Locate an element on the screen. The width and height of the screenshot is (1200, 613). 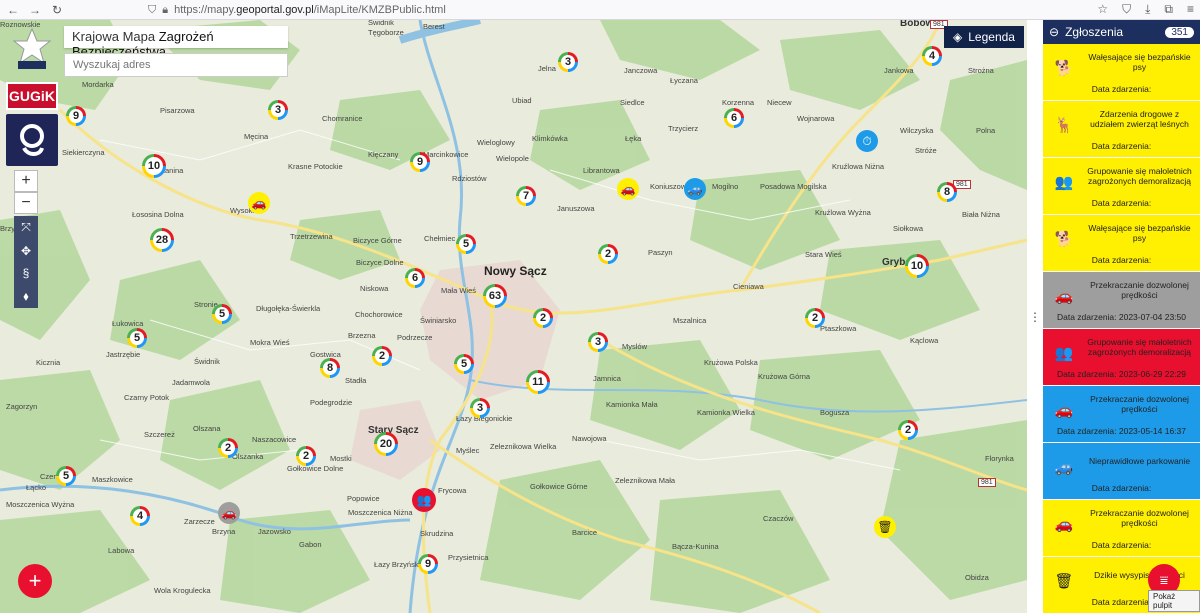
cluster-count: 6 is located at coordinates (415, 278).